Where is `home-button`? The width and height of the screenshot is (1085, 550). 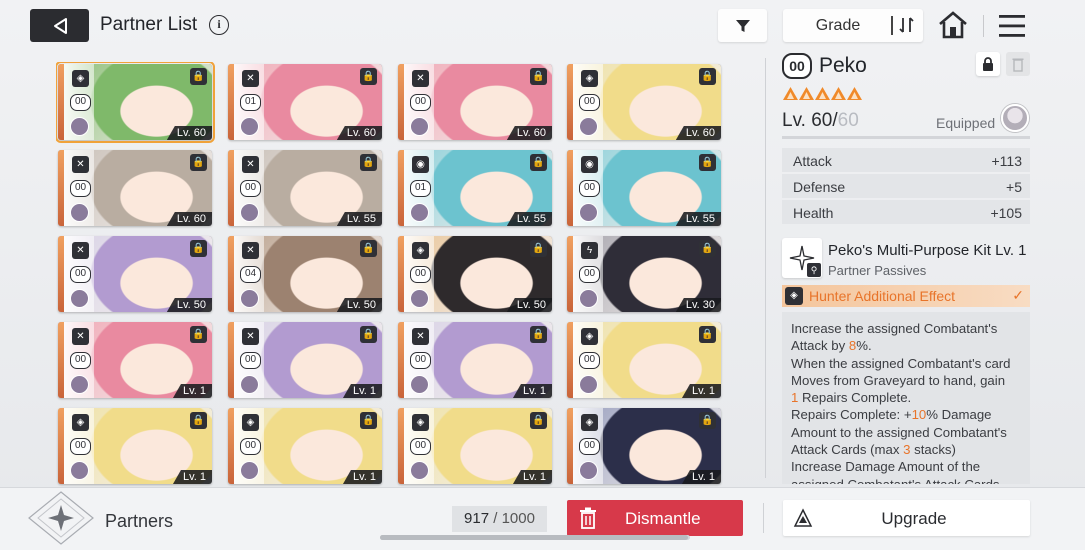
home-button is located at coordinates (953, 27).